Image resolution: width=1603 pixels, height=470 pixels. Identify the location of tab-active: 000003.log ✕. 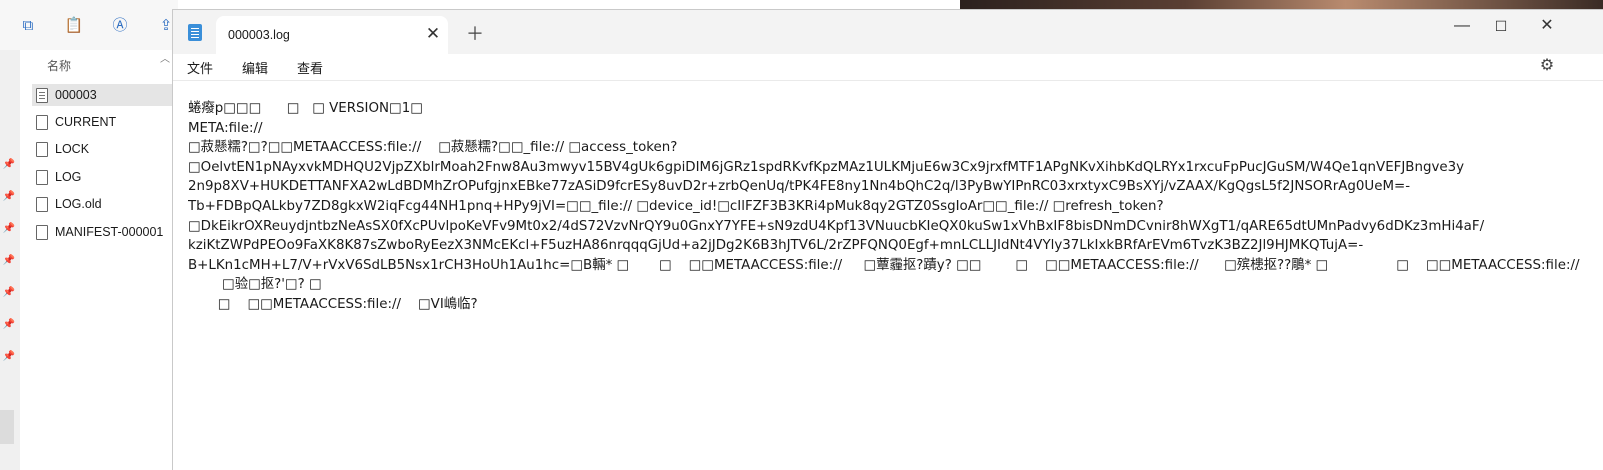
(332, 35).